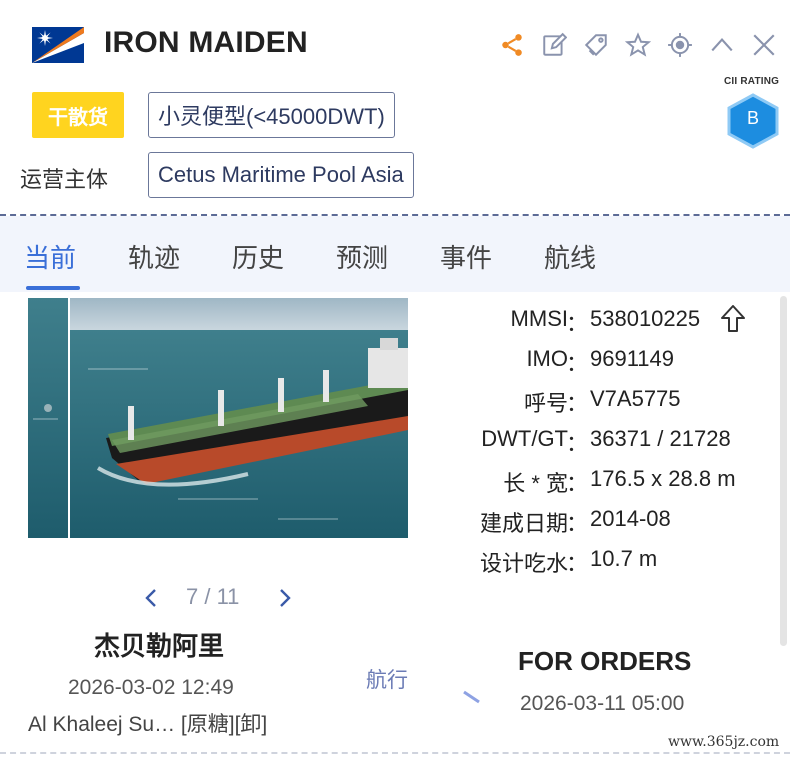  Describe the element at coordinates (213, 596) in the screenshot. I see `photo-pager: 7 / 11` at that location.